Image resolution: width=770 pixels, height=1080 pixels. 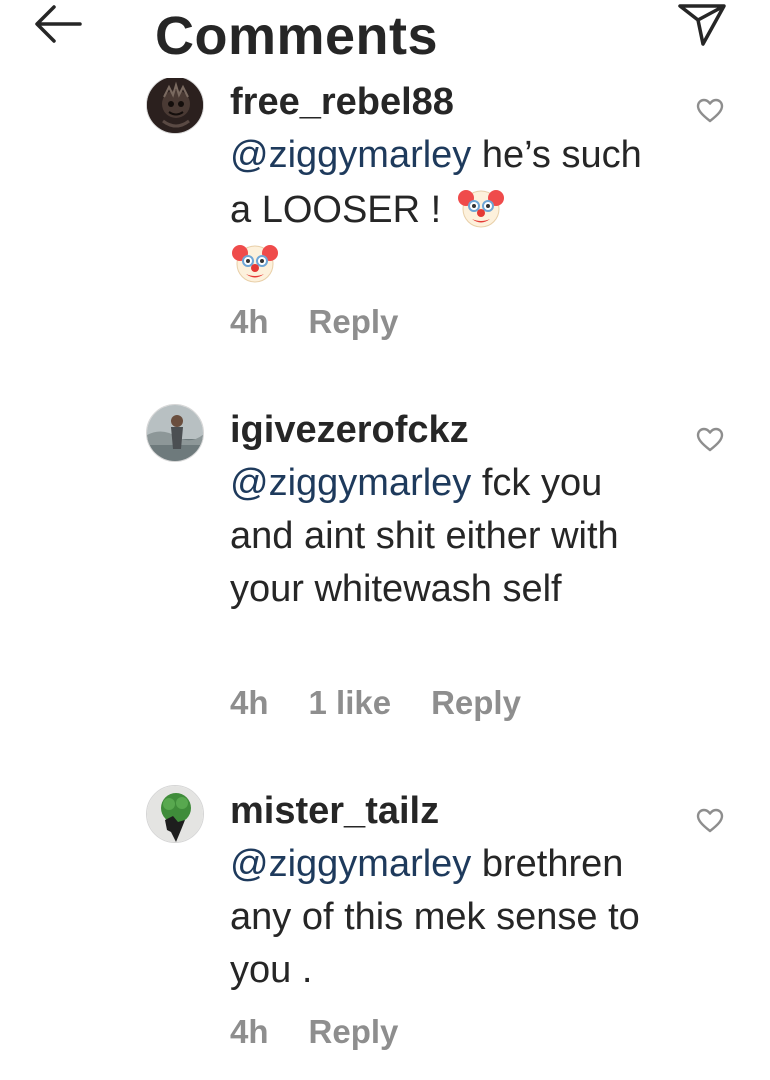 I want to click on send-icon, so click(x=702, y=25).